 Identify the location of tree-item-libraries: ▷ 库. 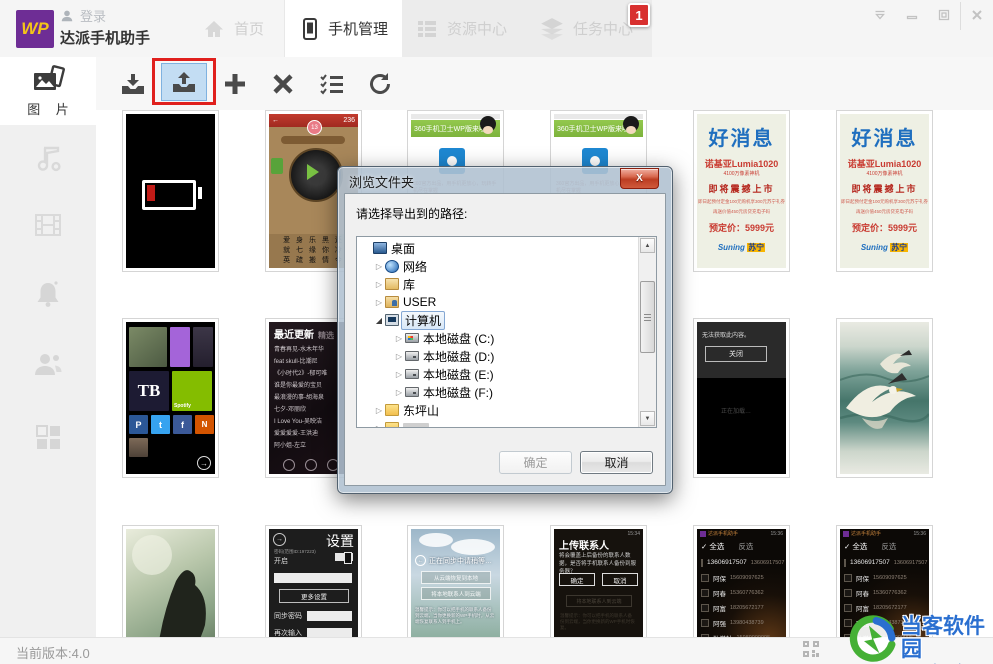
(498, 284).